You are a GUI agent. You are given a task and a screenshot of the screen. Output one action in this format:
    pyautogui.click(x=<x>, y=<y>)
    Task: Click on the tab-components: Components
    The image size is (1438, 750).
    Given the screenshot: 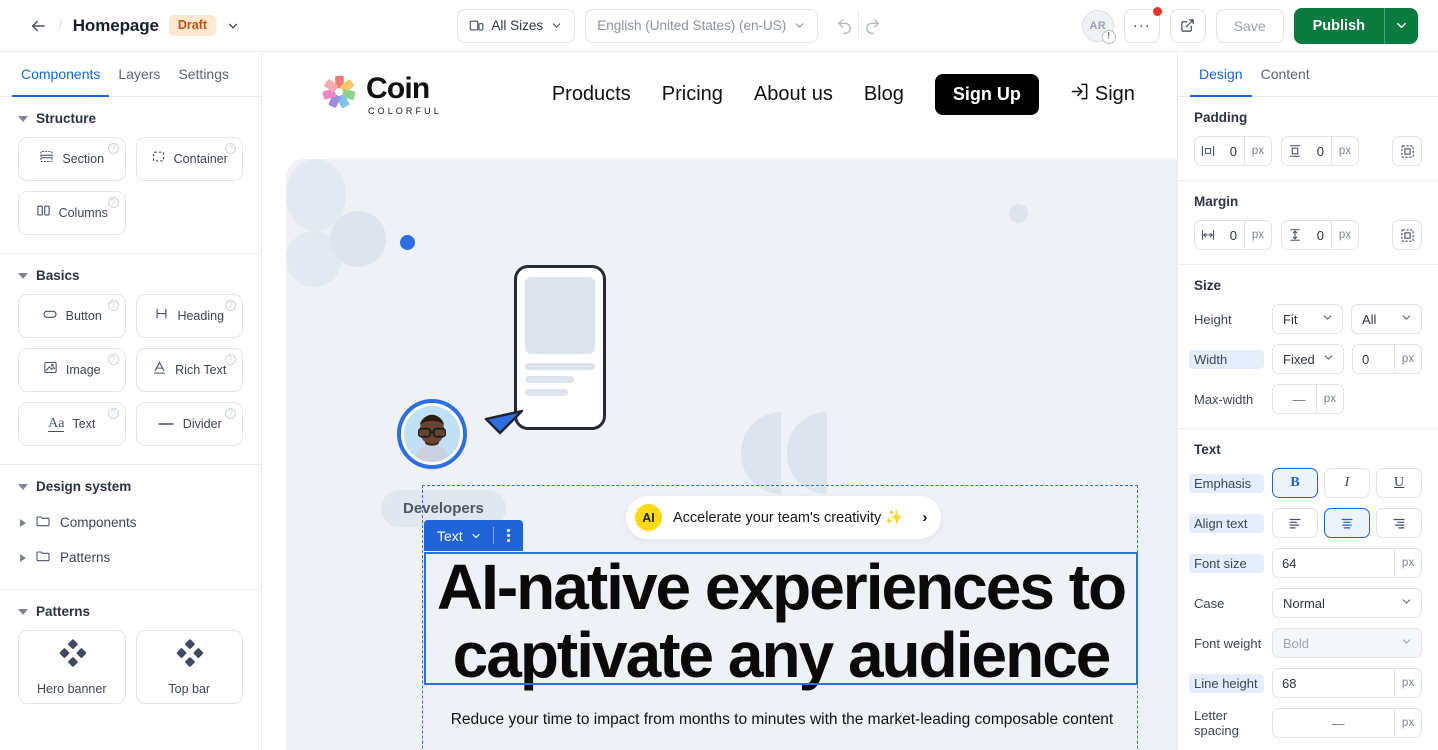 What is the action you would take?
    pyautogui.click(x=61, y=74)
    